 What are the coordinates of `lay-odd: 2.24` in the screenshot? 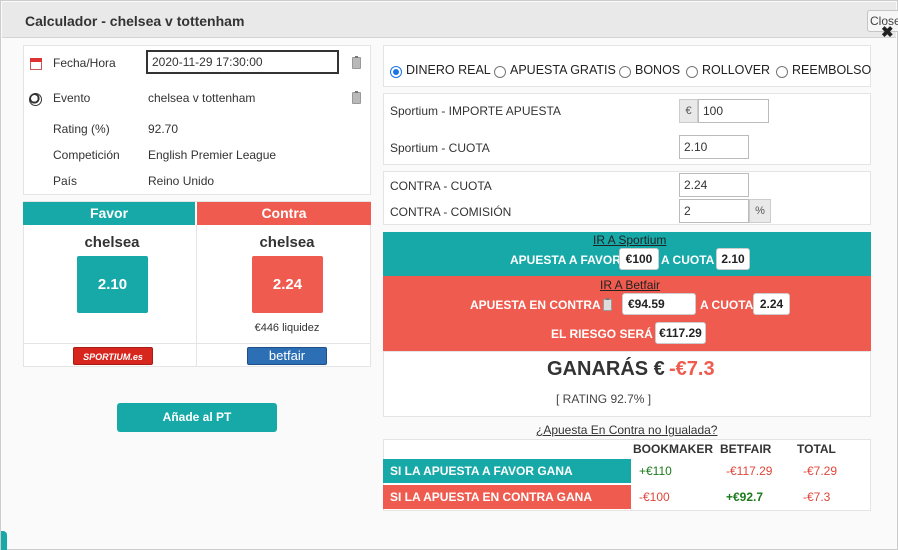 It's located at (771, 304).